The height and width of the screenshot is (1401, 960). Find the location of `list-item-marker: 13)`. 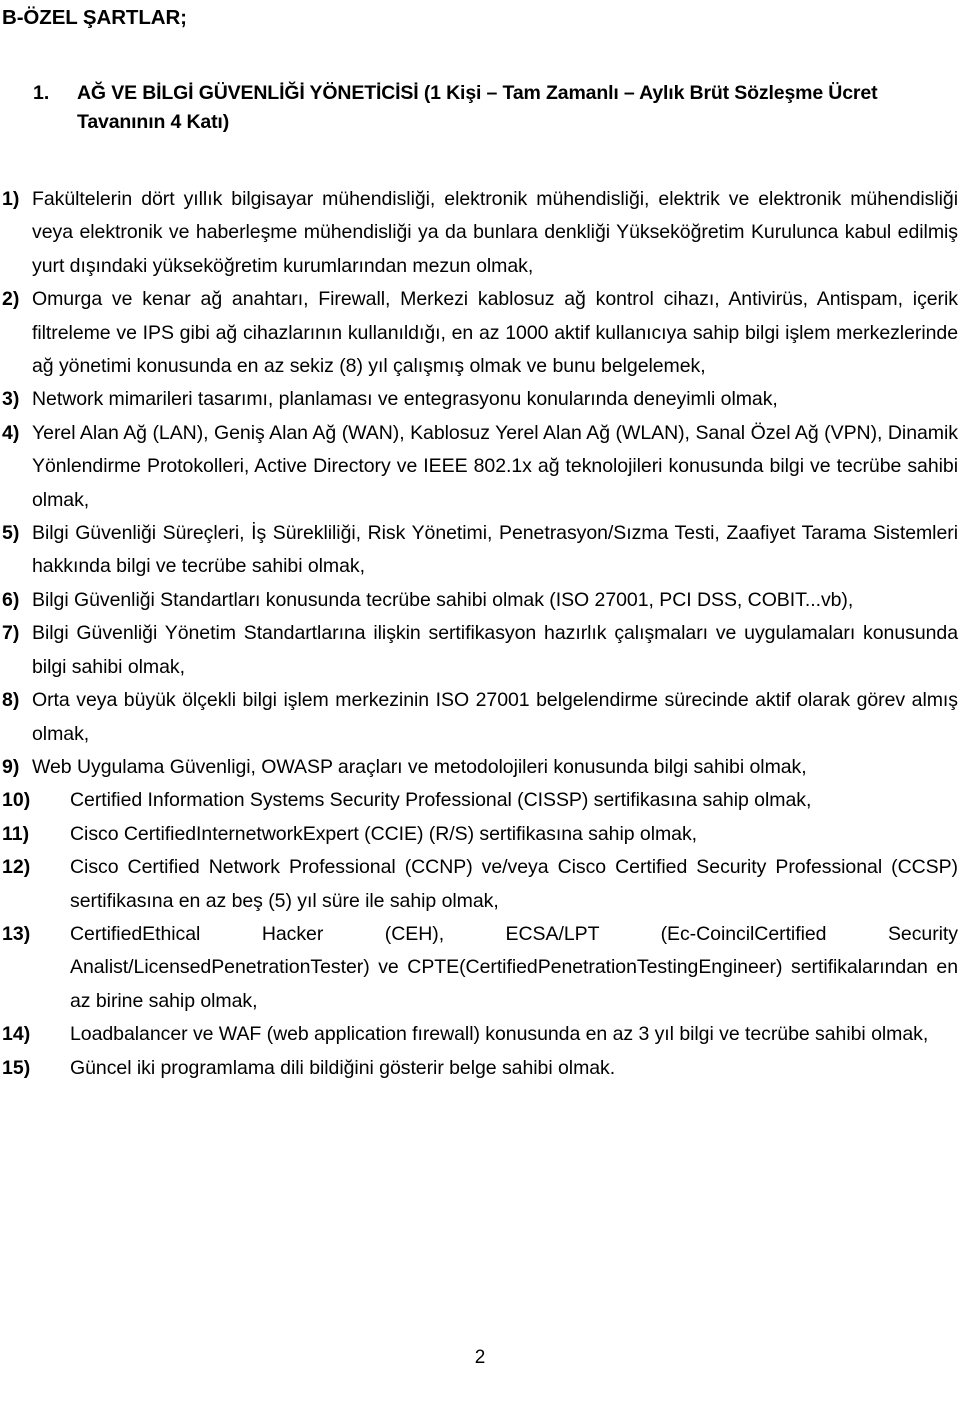

list-item-marker: 13) is located at coordinates (16, 933).